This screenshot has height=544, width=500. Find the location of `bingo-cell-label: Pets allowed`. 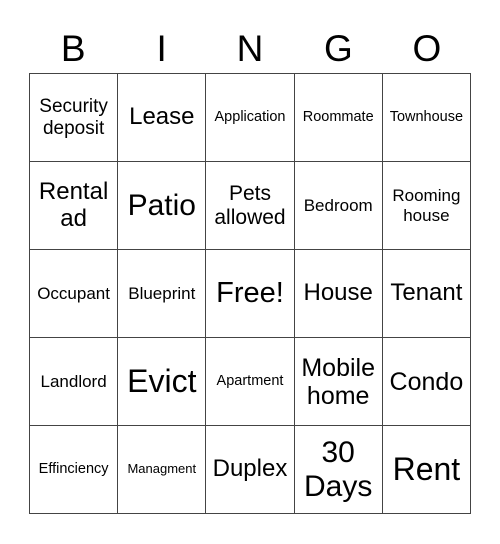

bingo-cell-label: Pets allowed is located at coordinates (250, 205).